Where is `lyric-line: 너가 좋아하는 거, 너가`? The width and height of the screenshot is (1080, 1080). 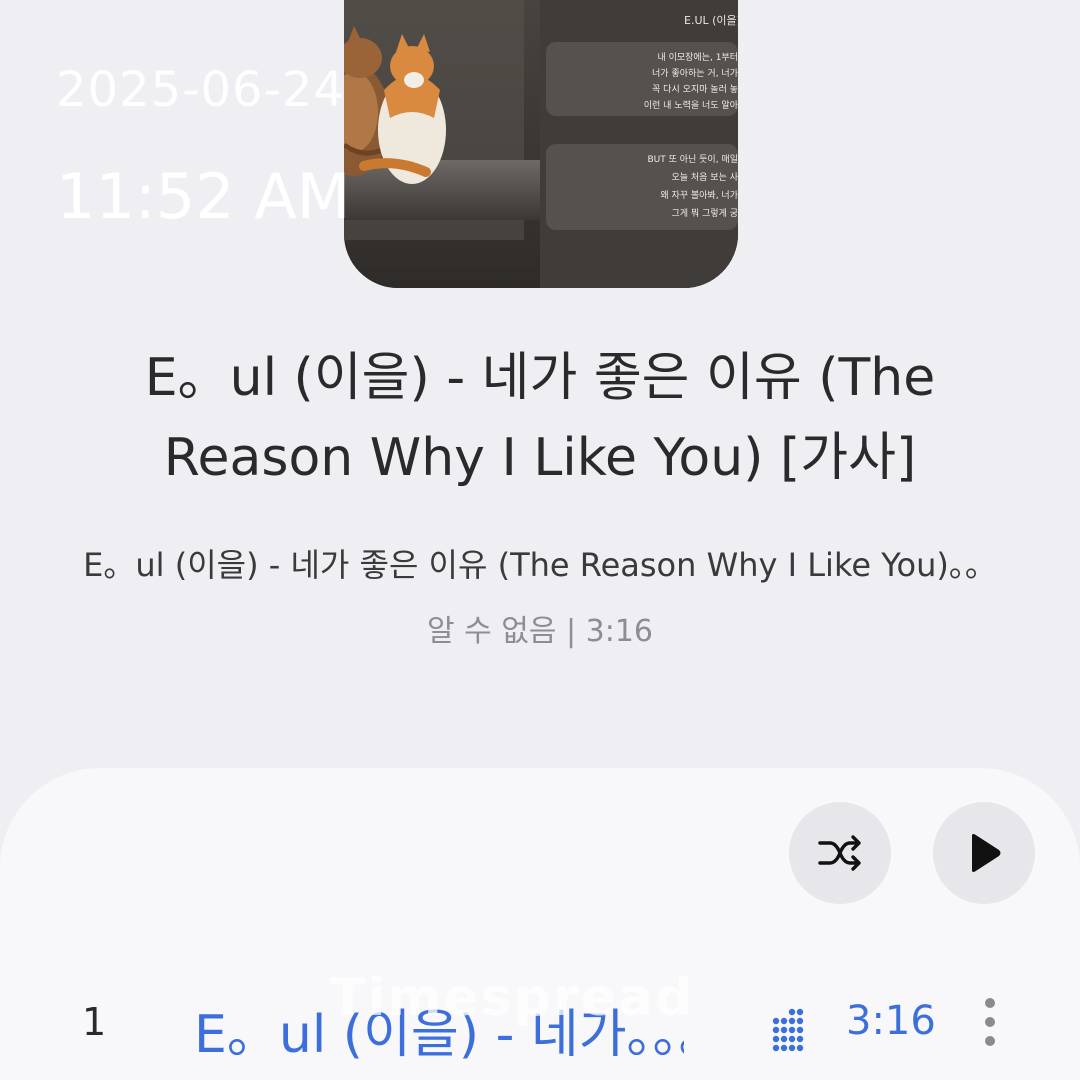 lyric-line: 너가 좋아하는 거, 너가 is located at coordinates (695, 73).